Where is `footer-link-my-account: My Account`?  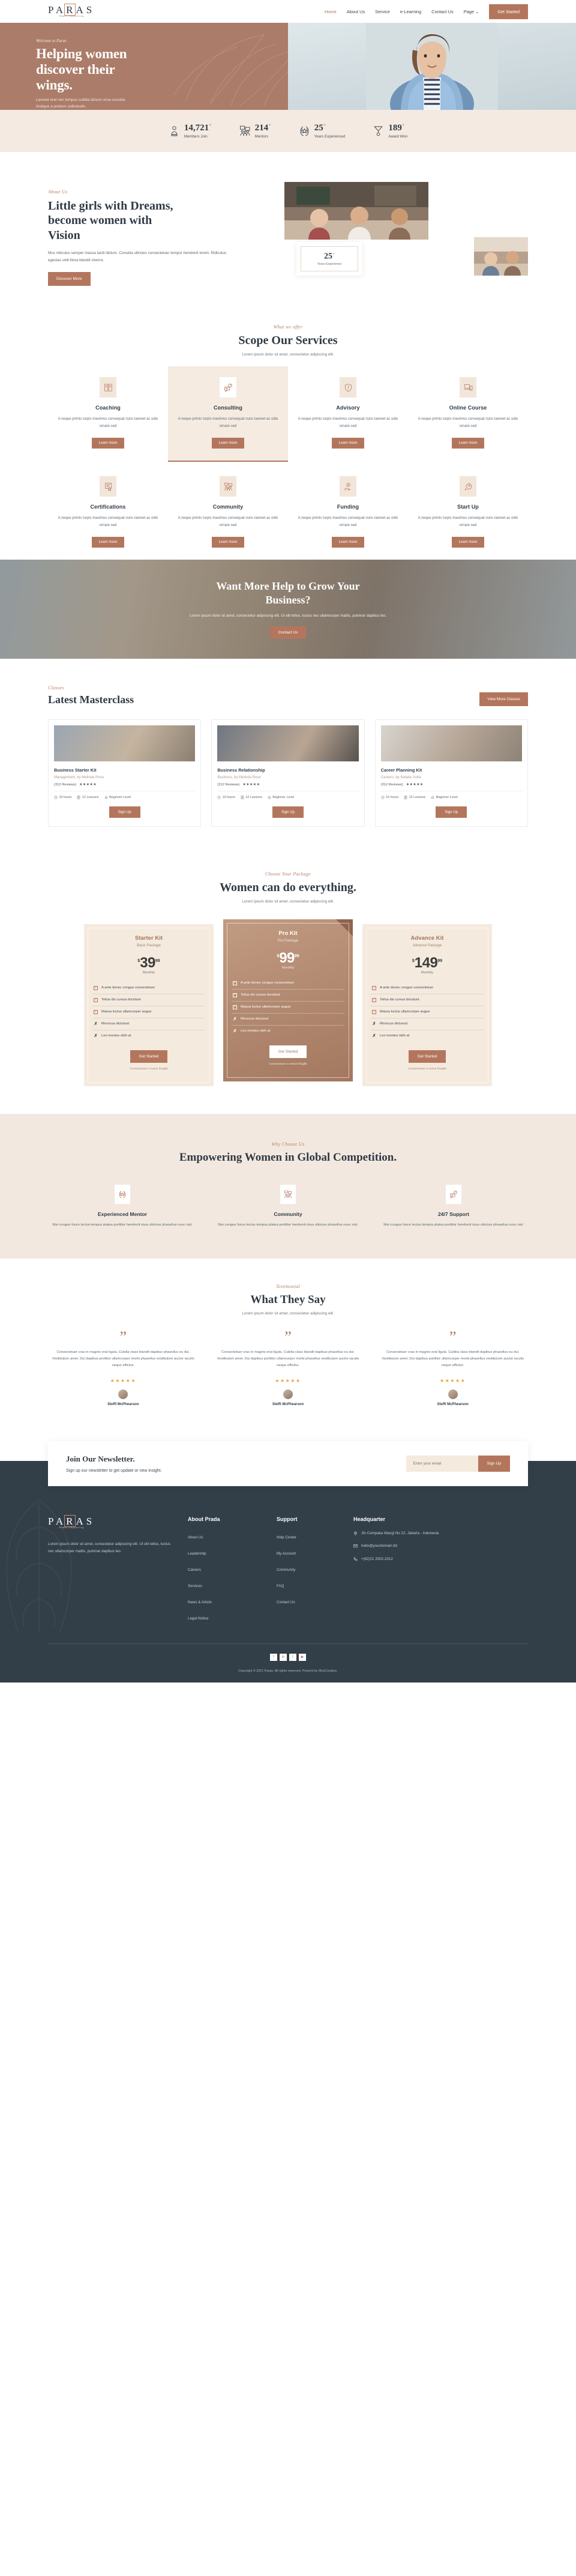 footer-link-my-account: My Account is located at coordinates (286, 1554).